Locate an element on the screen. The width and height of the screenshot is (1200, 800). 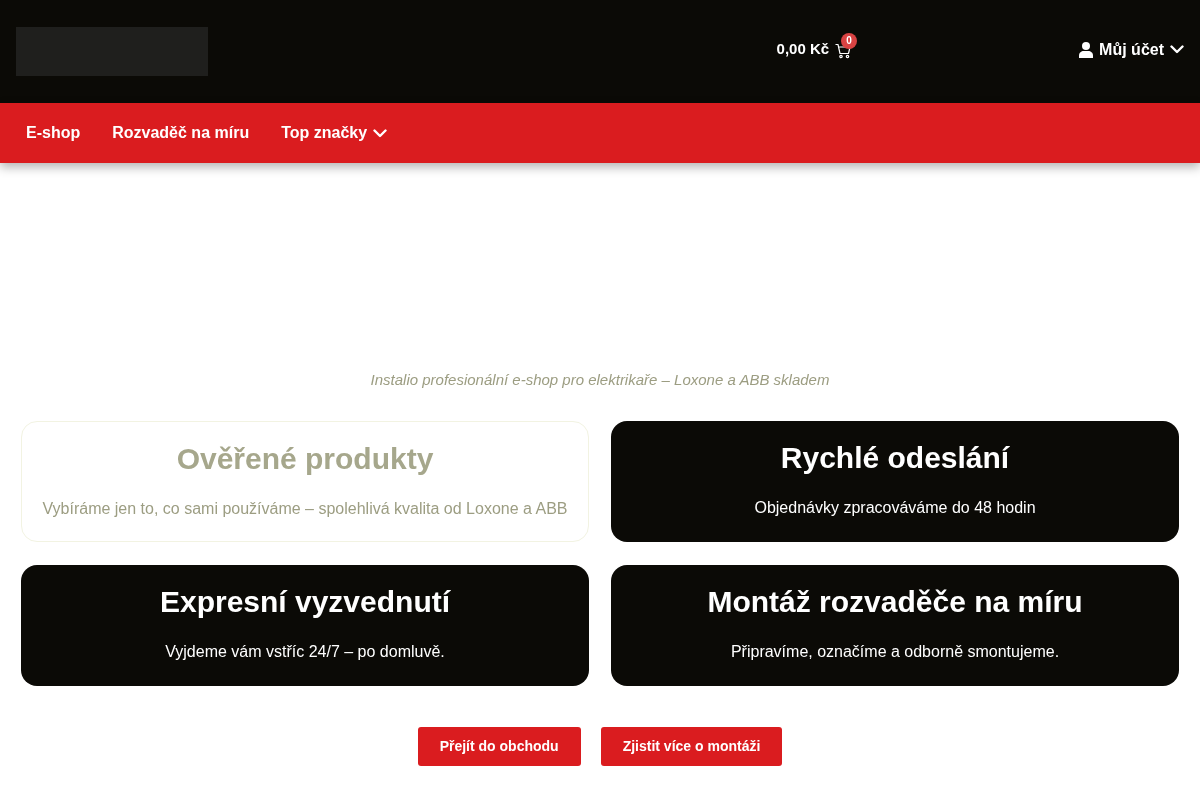
feature-text: Objednávky zpracováváme do 48 hodin is located at coordinates (895, 508).